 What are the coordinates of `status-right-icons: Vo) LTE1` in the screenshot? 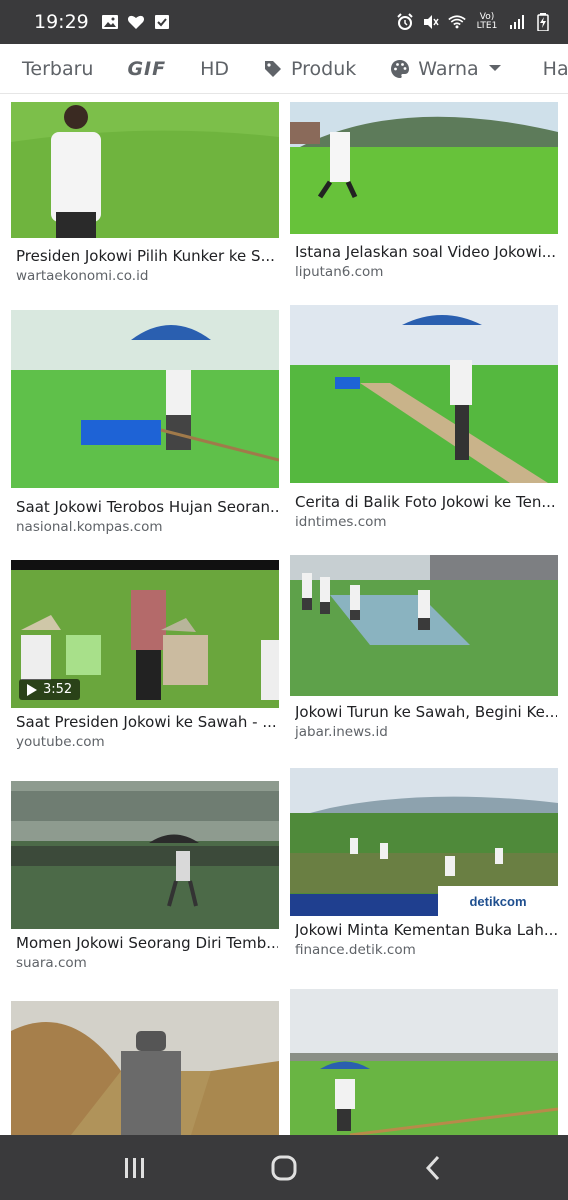 It's located at (474, 22).